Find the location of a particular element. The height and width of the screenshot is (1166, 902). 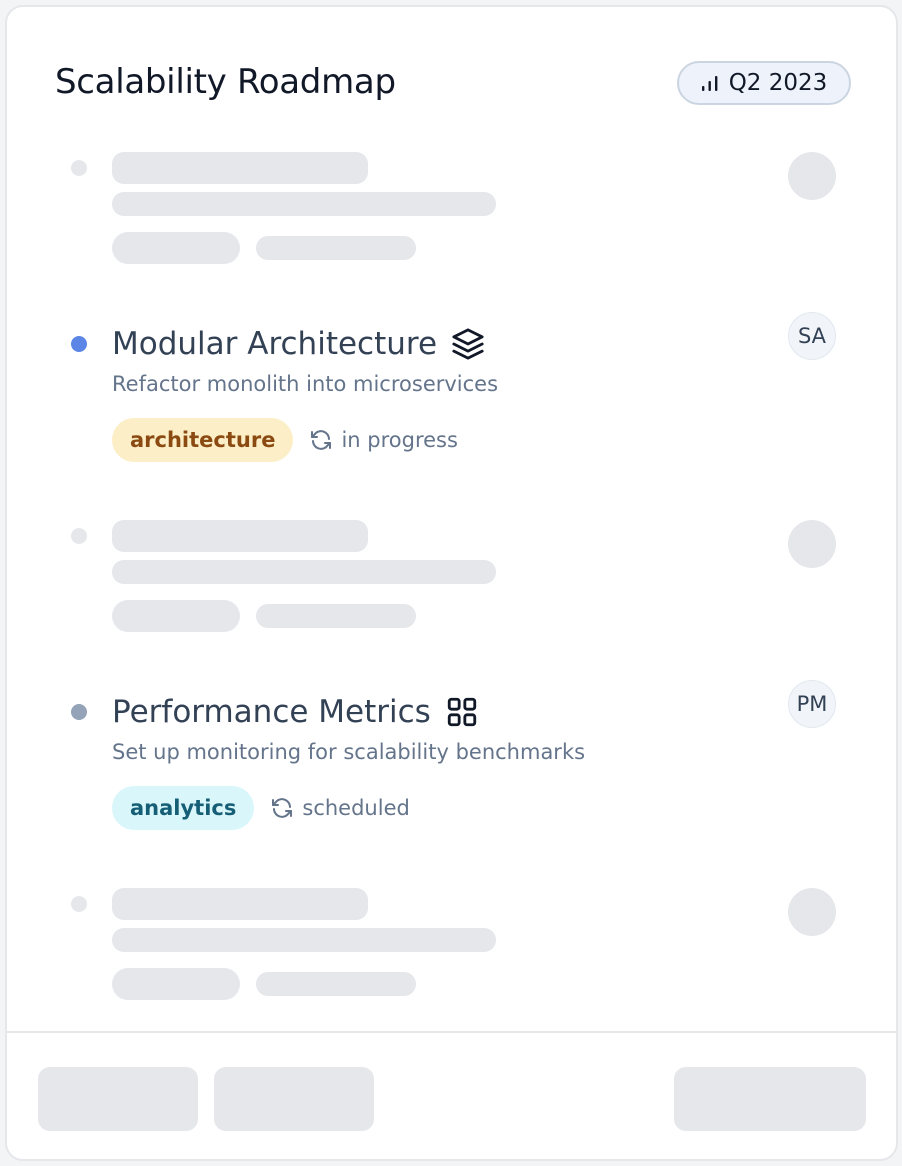

category-tag: analytics is located at coordinates (183, 808).